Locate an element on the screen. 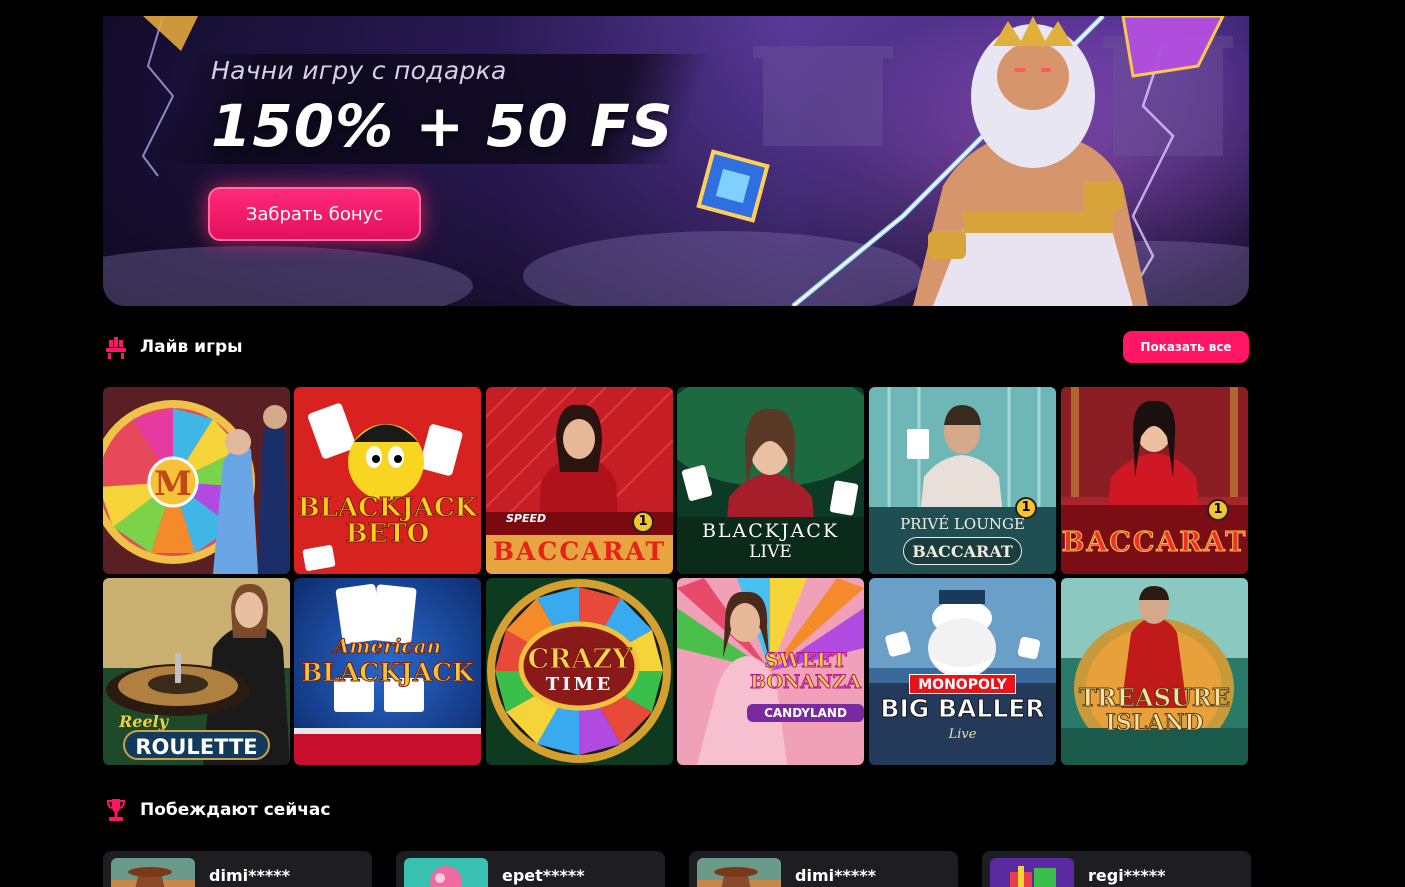 This screenshot has height=887, width=1405. banner-subtitle: Начни игру с подарка is located at coordinates (359, 70).